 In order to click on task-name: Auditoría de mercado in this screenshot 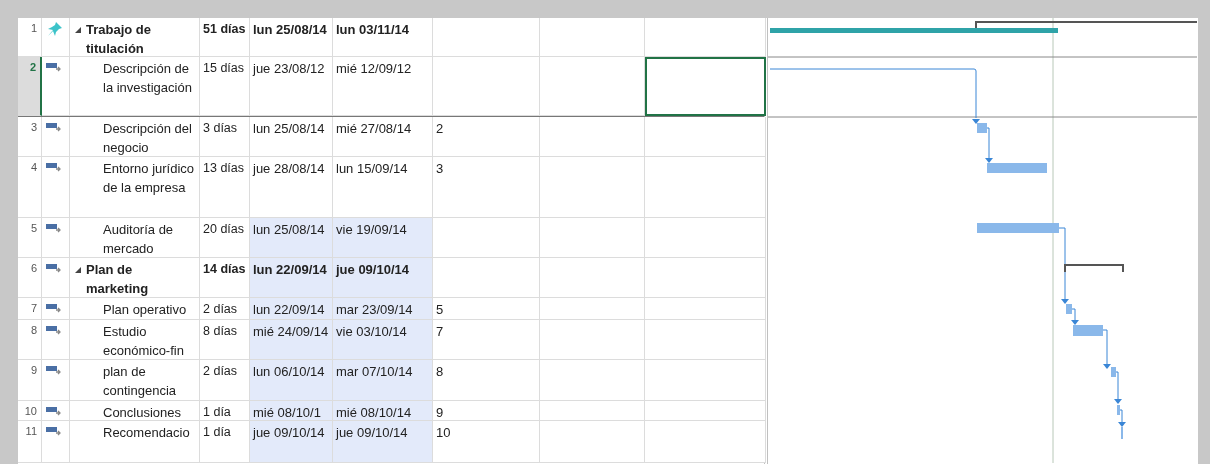, I will do `click(139, 239)`.